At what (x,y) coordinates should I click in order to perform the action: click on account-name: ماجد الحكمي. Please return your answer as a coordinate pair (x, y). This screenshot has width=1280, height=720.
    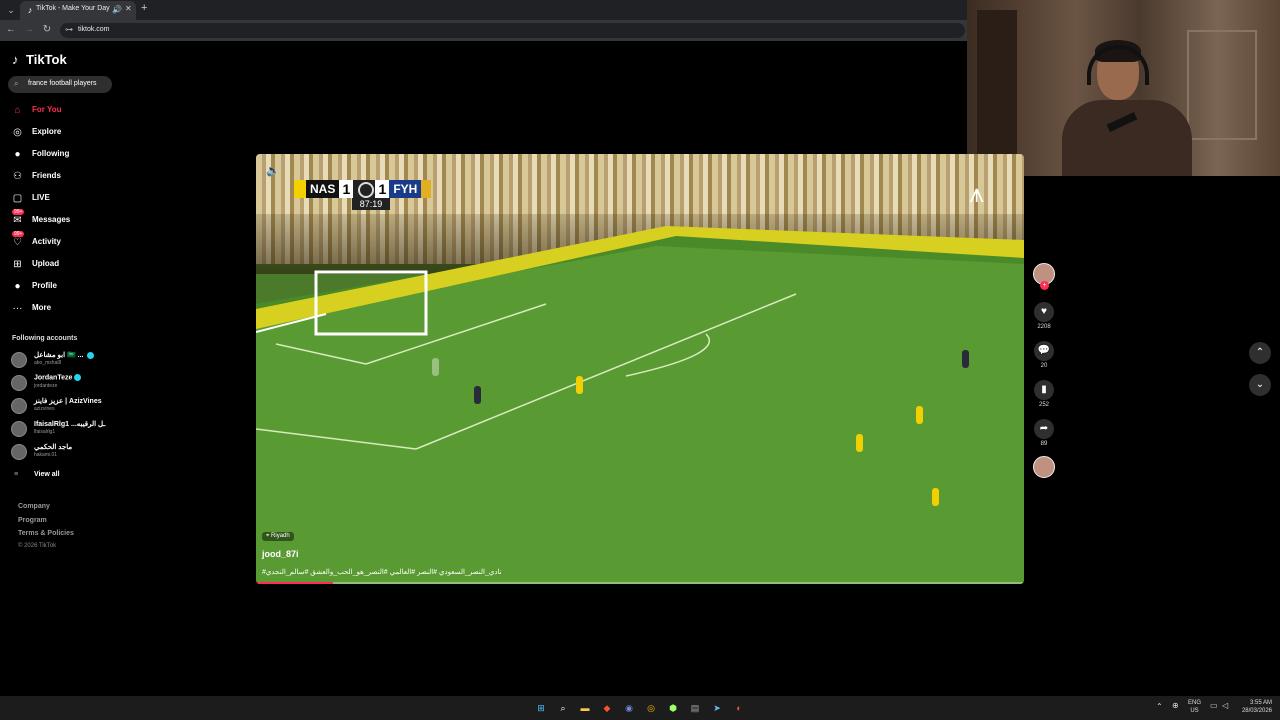
    Looking at the image, I should click on (53, 447).